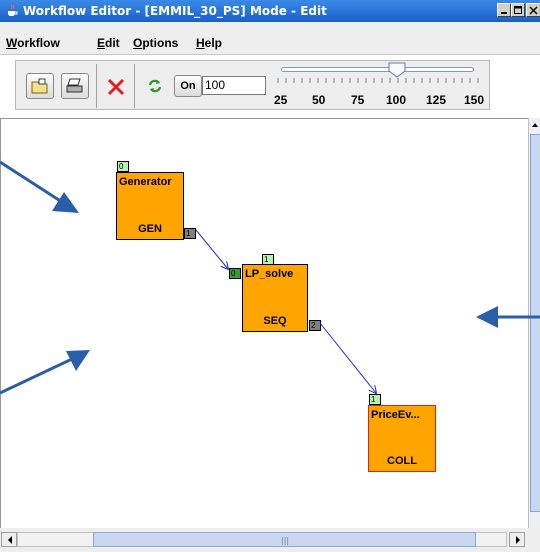 The height and width of the screenshot is (552, 540). What do you see at coordinates (285, 540) in the screenshot?
I see `scroll-grip: |||` at bounding box center [285, 540].